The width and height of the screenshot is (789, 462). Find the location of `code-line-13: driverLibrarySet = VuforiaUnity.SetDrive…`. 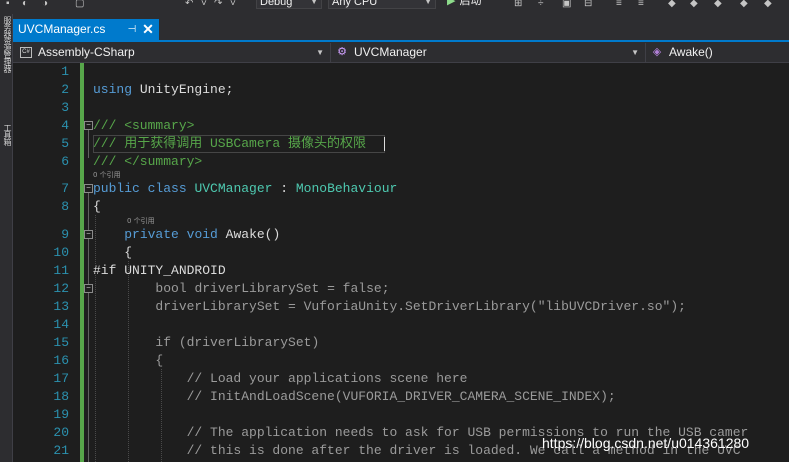

code-line-13: driverLibrarySet = VuforiaUnity.SetDrive… is located at coordinates (389, 306).